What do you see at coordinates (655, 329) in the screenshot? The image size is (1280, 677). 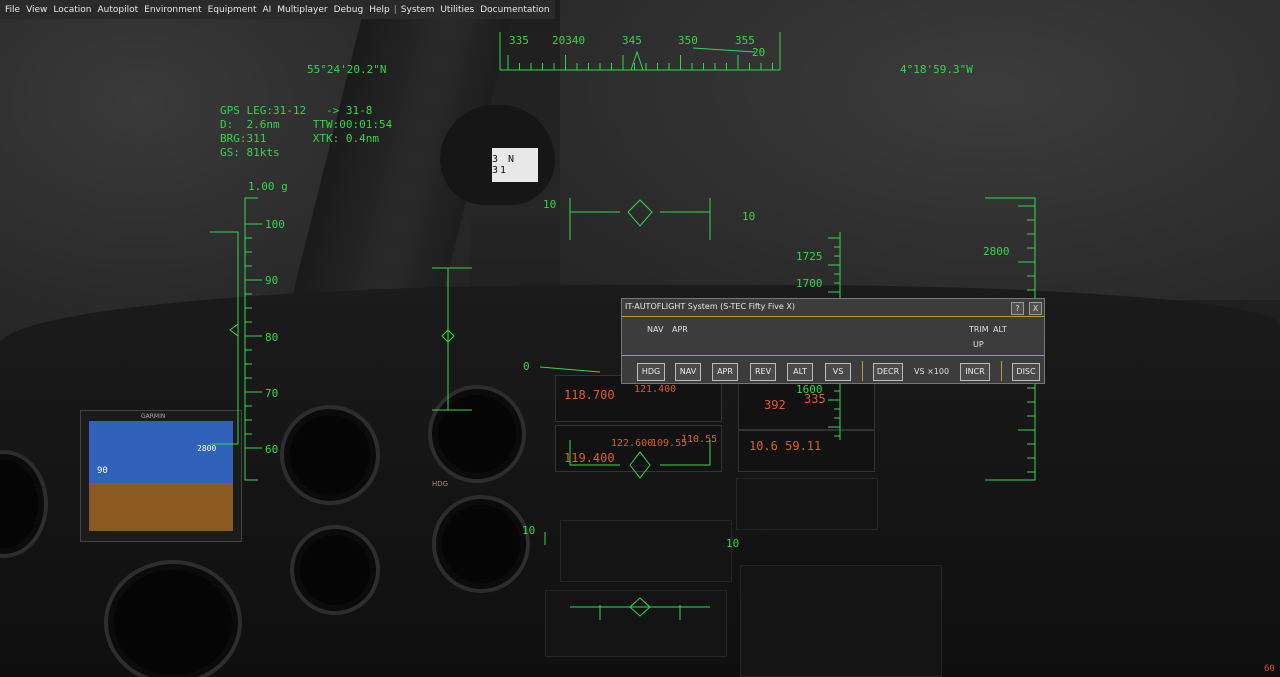 I see `annunciator-nav: NAV` at bounding box center [655, 329].